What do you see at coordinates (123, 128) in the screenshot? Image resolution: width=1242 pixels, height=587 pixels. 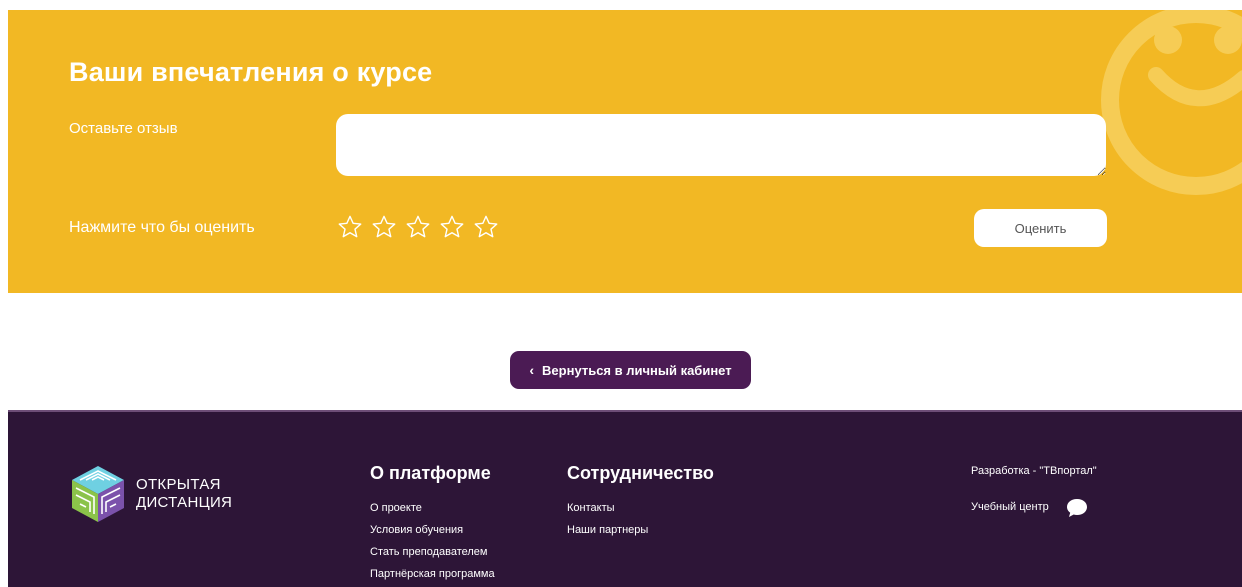 I see `comment-label: Оставьте отзыв` at bounding box center [123, 128].